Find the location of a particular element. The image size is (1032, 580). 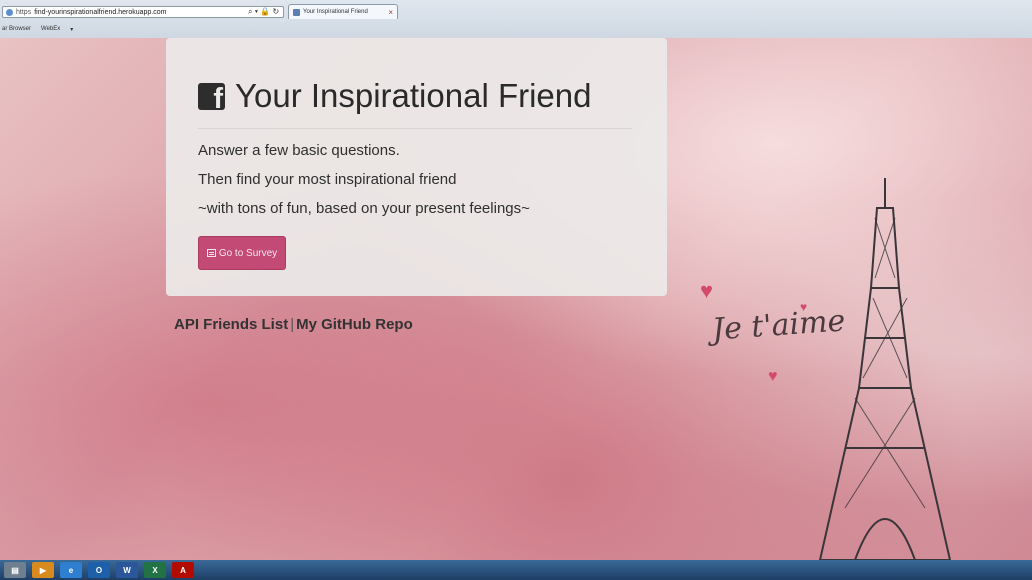

address-tools: ⌕ ▾ 🔒 ↻ is located at coordinates (263, 12).